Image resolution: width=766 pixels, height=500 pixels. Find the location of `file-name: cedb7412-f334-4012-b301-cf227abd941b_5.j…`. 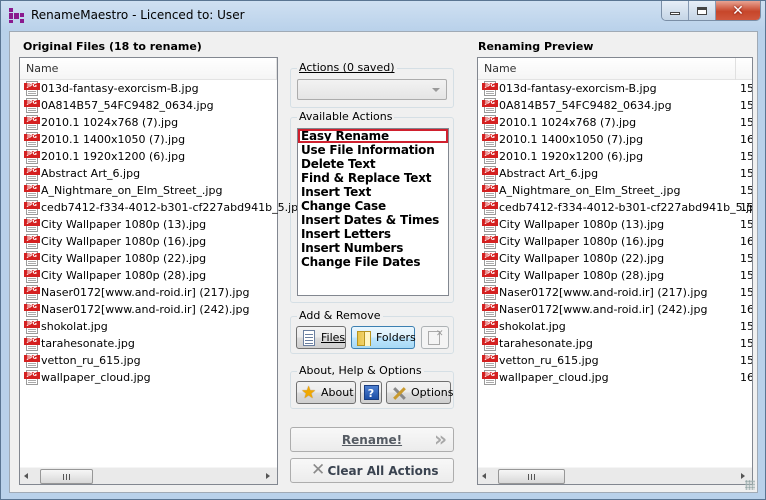

file-name: cedb7412-f334-4012-b301-cf227abd941b_5.j… is located at coordinates (173, 207).